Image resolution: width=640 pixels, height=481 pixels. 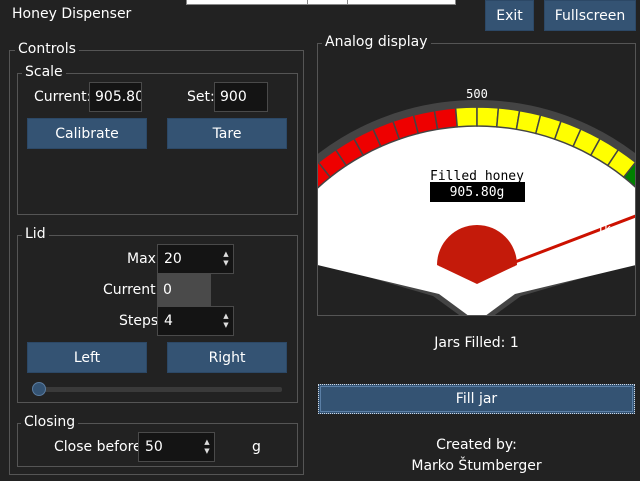 What do you see at coordinates (72, 14) in the screenshot?
I see `window-title: Honey Dispenser` at bounding box center [72, 14].